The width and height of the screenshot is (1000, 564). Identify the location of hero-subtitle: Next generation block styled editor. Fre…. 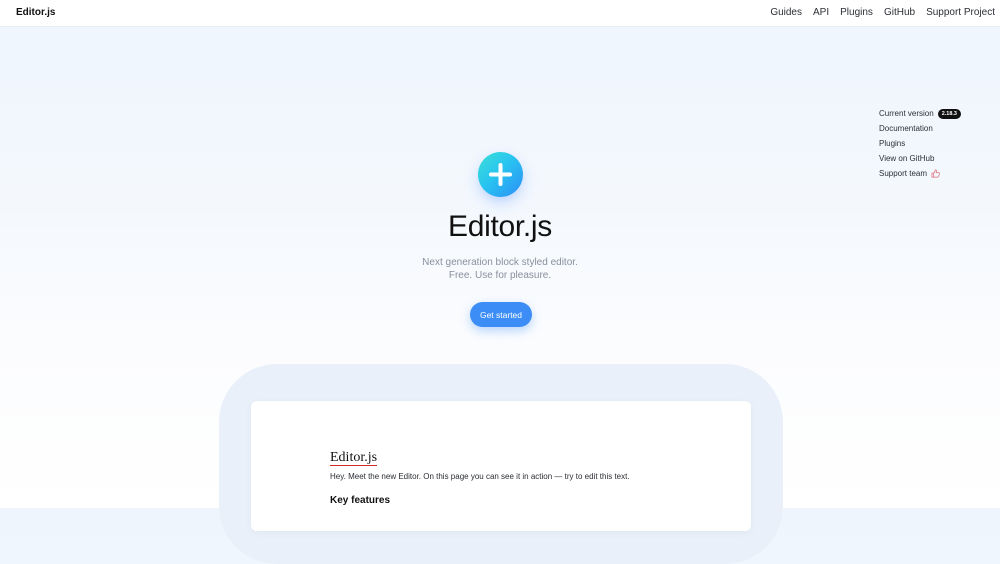
(500, 269).